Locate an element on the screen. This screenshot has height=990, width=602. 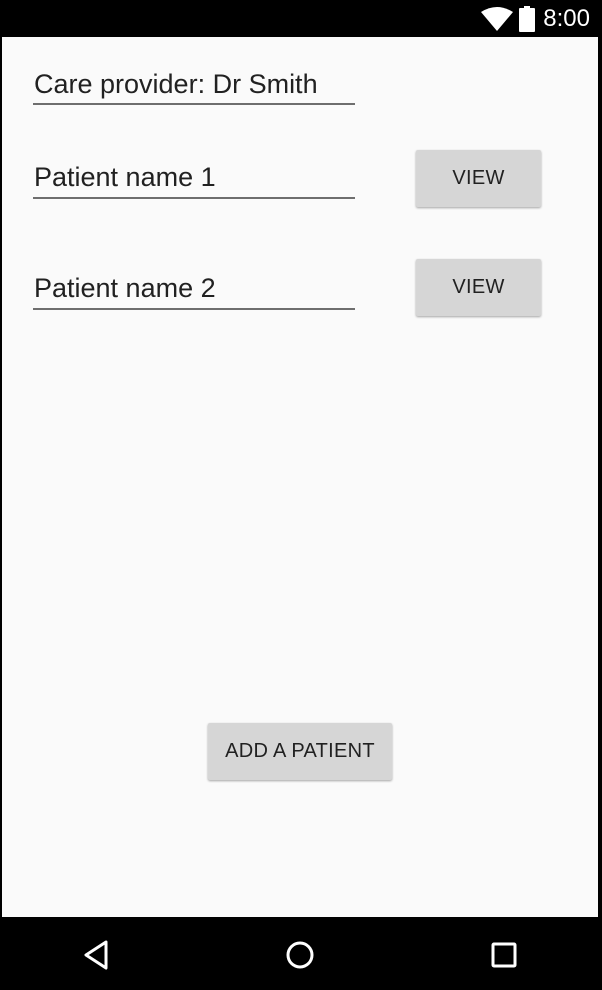
battery-icon is located at coordinates (527, 19).